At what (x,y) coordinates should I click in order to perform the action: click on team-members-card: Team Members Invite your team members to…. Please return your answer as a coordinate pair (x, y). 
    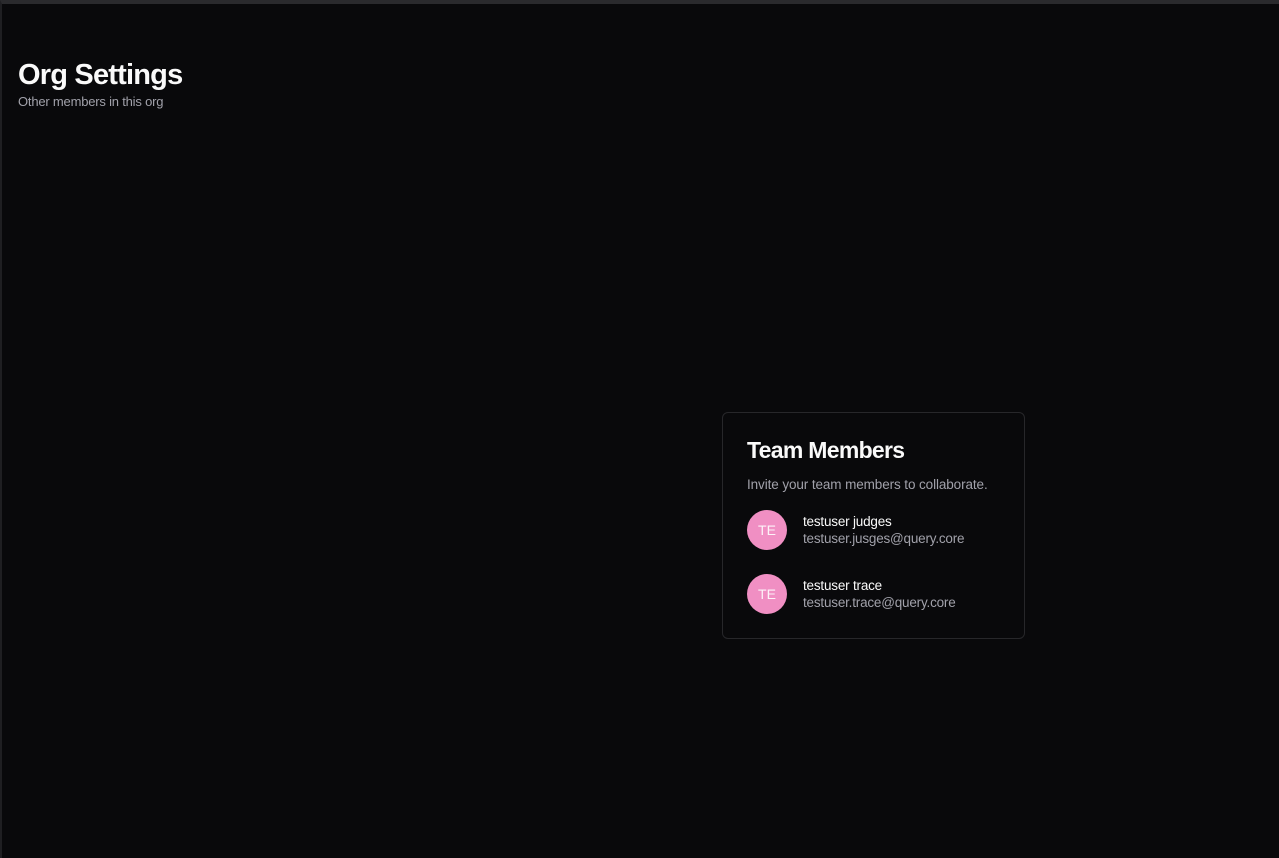
    Looking at the image, I should click on (873, 525).